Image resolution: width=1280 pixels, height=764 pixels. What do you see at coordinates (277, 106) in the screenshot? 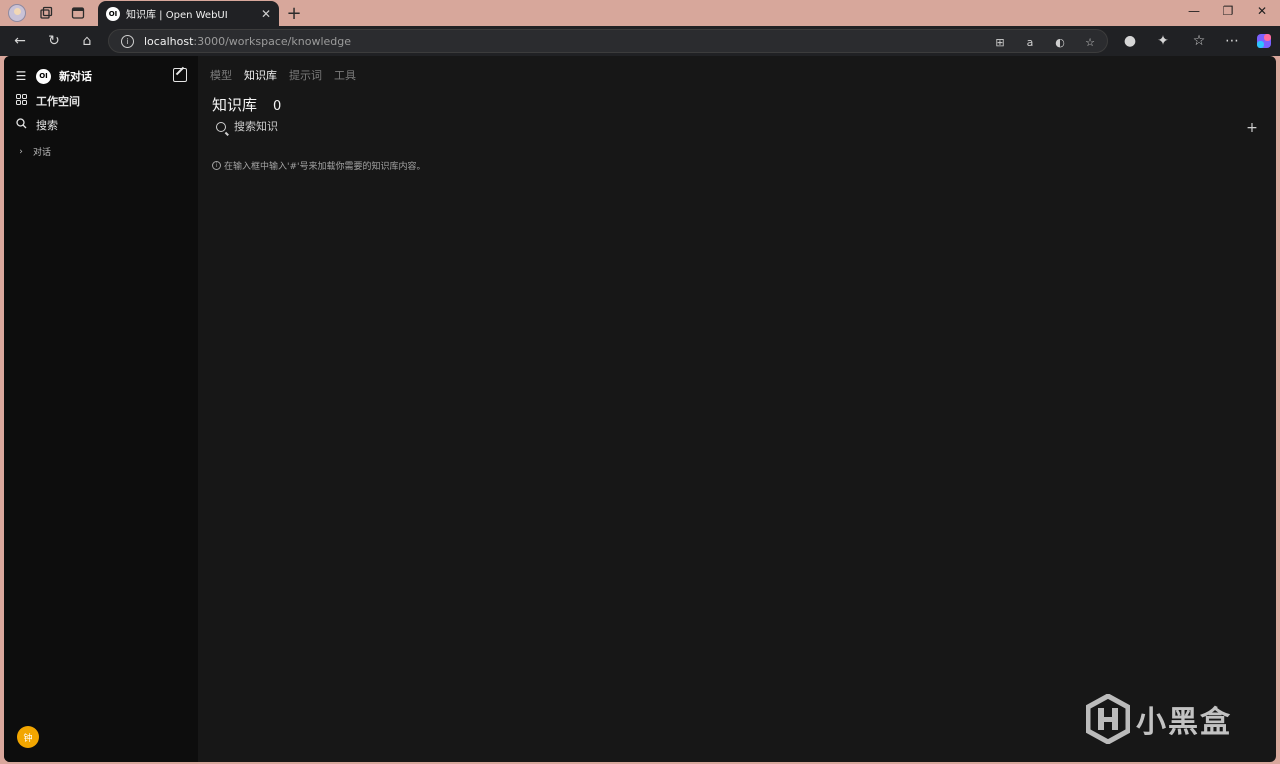
I see `knowledge-count: 0` at bounding box center [277, 106].